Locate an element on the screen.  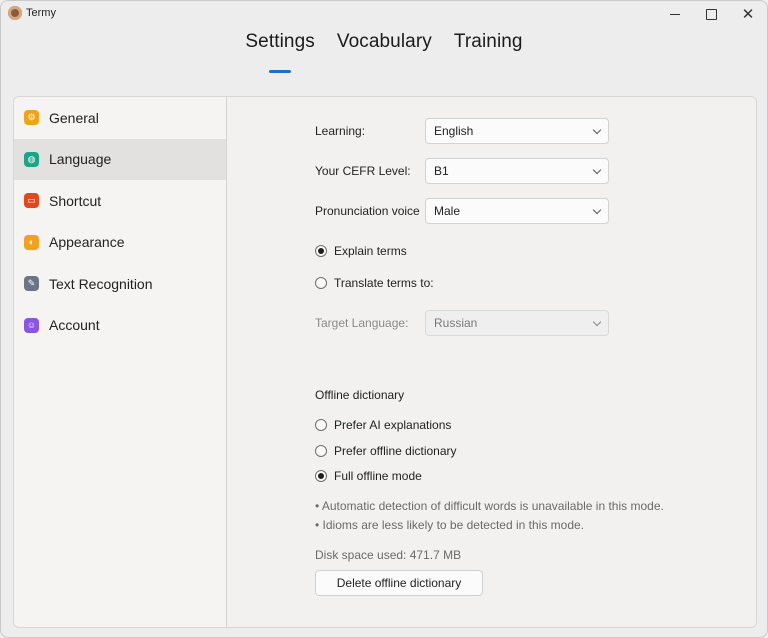
sidebar-item-label: Appearance is located at coordinates (87, 242).